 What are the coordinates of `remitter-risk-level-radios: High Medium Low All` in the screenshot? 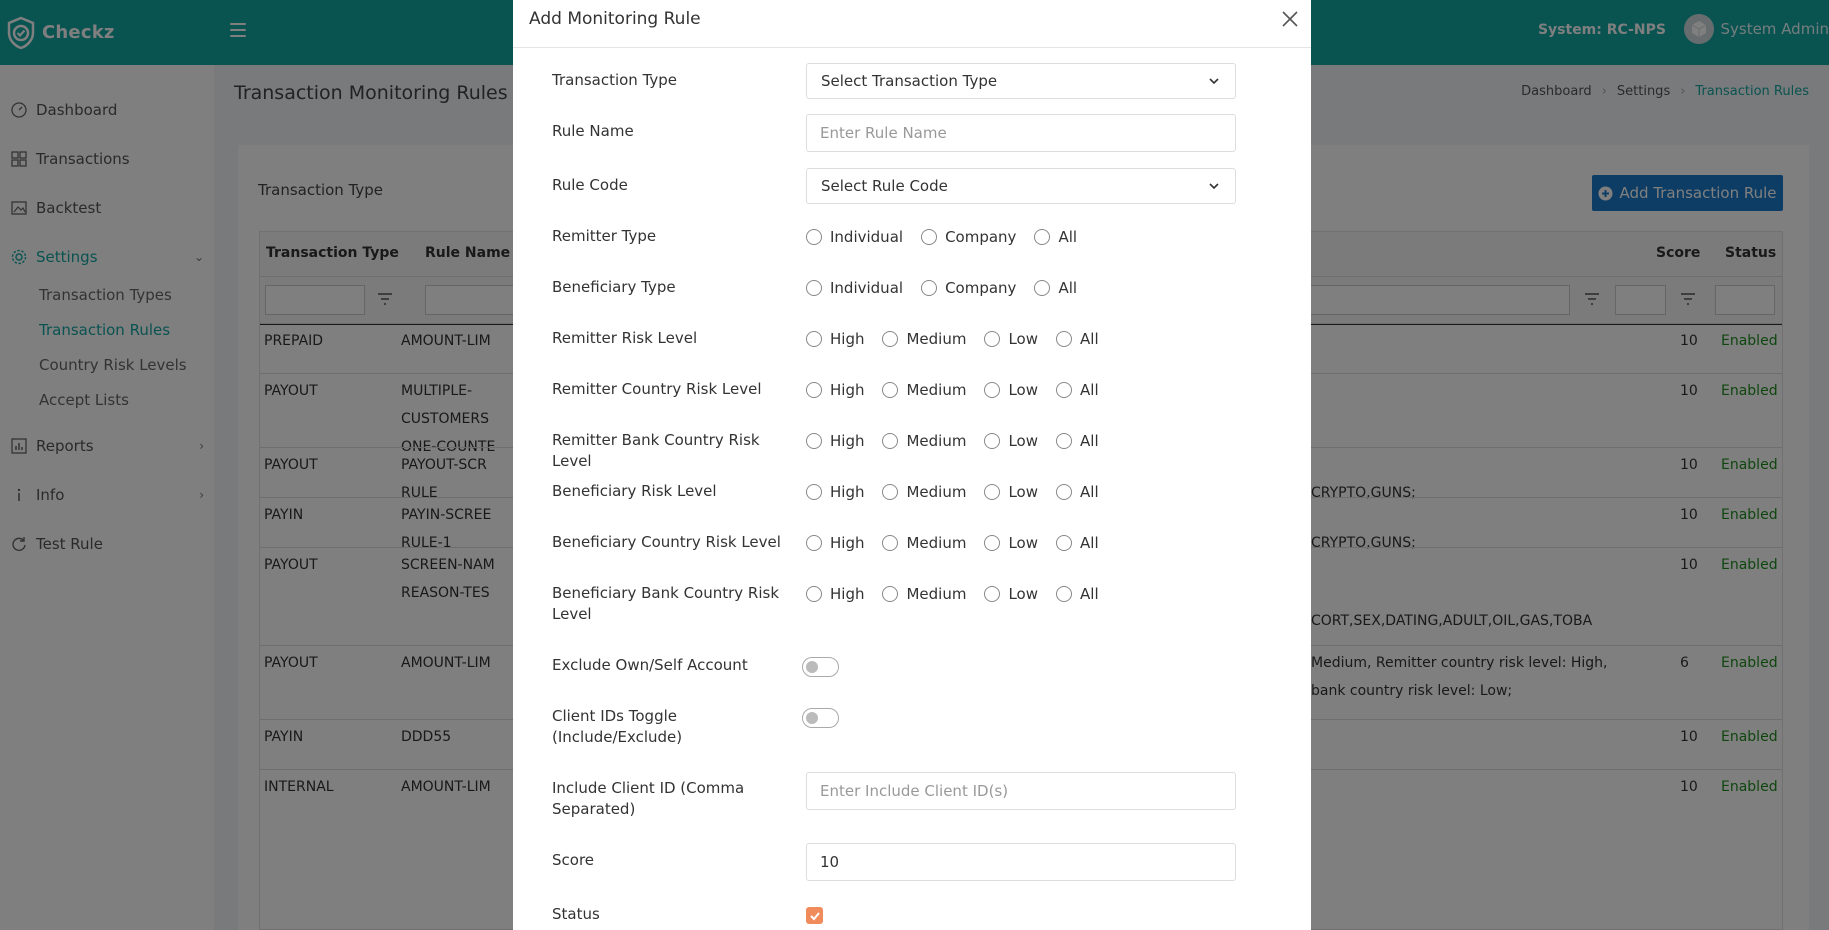 It's located at (961, 339).